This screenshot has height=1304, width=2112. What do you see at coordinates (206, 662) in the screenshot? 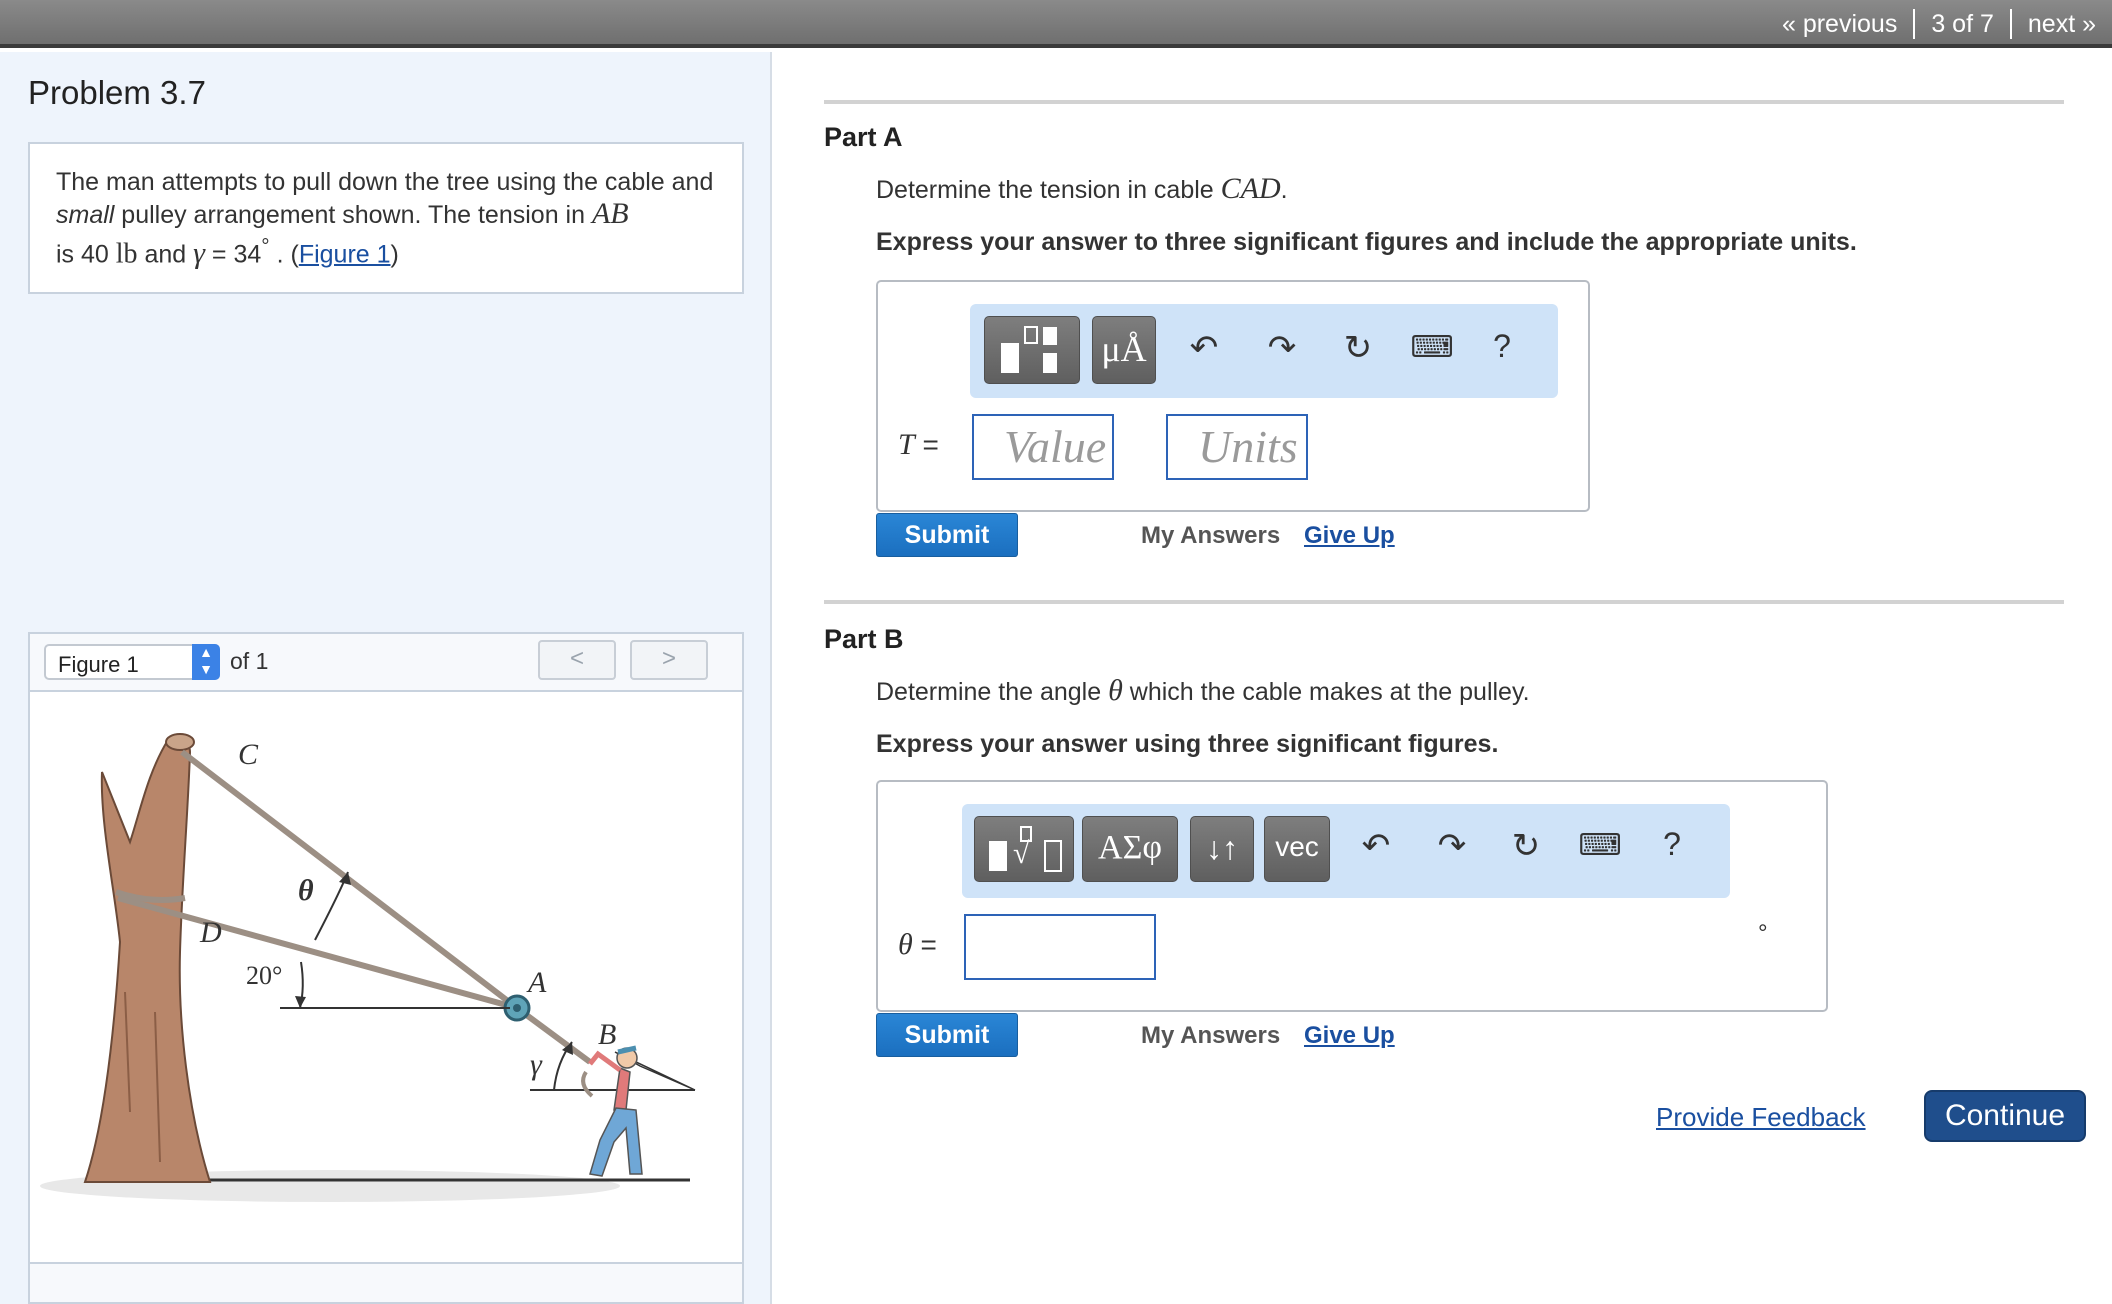
I see `select-arrows-icon: ▲ ▼` at bounding box center [206, 662].